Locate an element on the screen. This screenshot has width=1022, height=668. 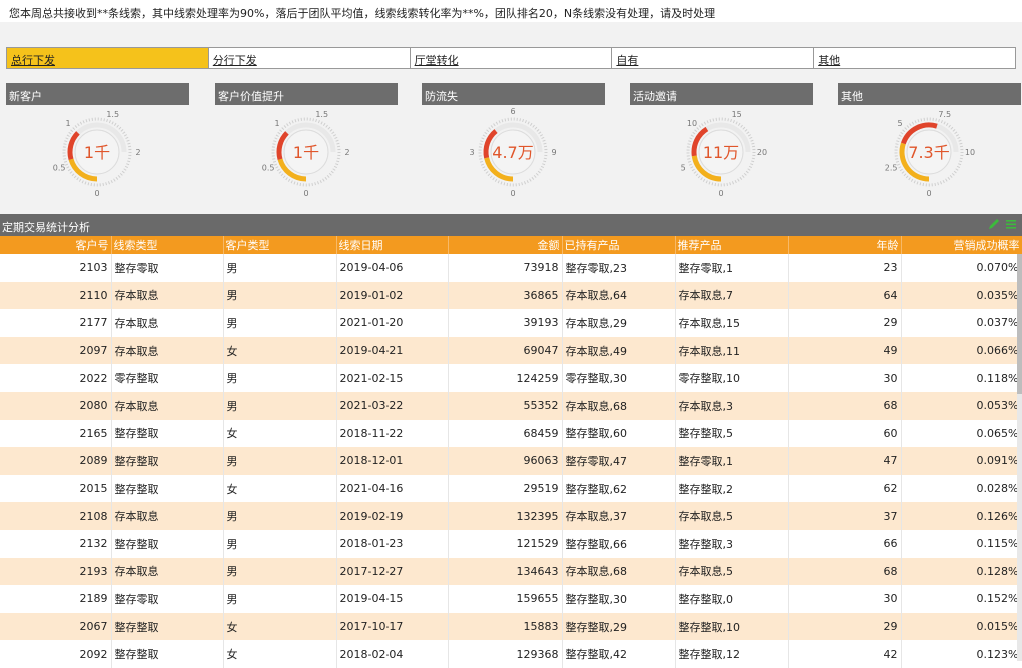
table-cell: 2018-01-23 is located at coordinates (392, 543).